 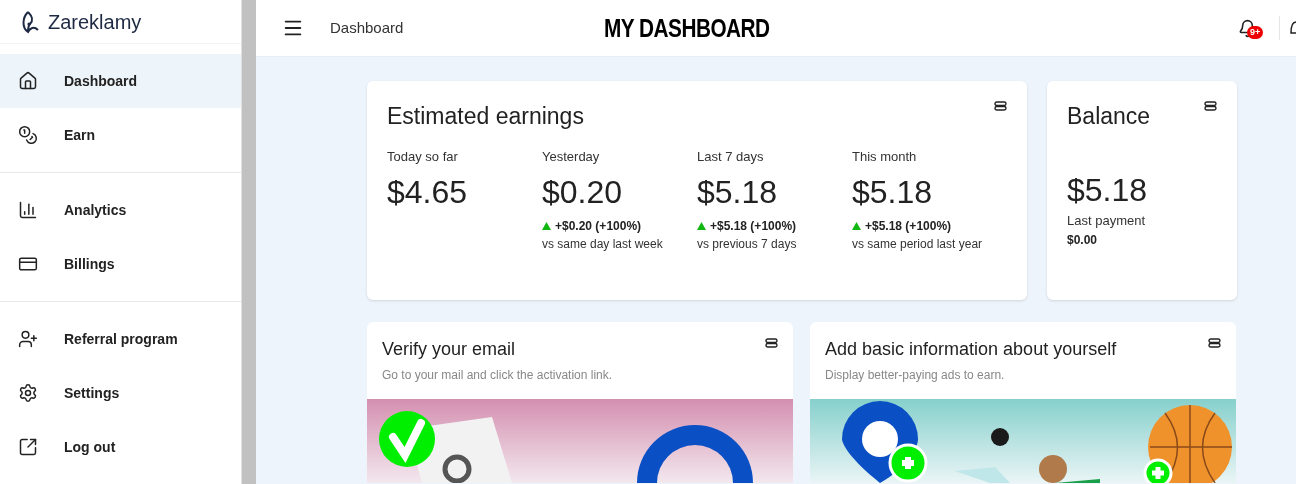 I want to click on task-title: Verify your email, so click(x=449, y=349).